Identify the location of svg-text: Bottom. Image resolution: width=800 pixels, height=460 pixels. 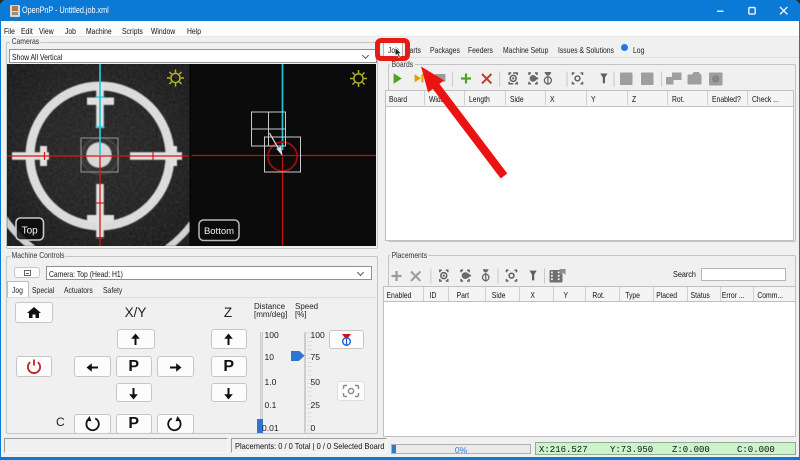
(219, 231).